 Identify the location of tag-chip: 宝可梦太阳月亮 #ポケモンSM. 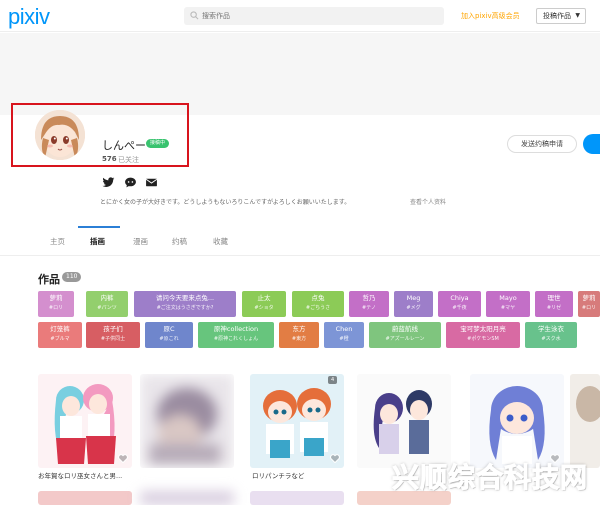
(483, 335).